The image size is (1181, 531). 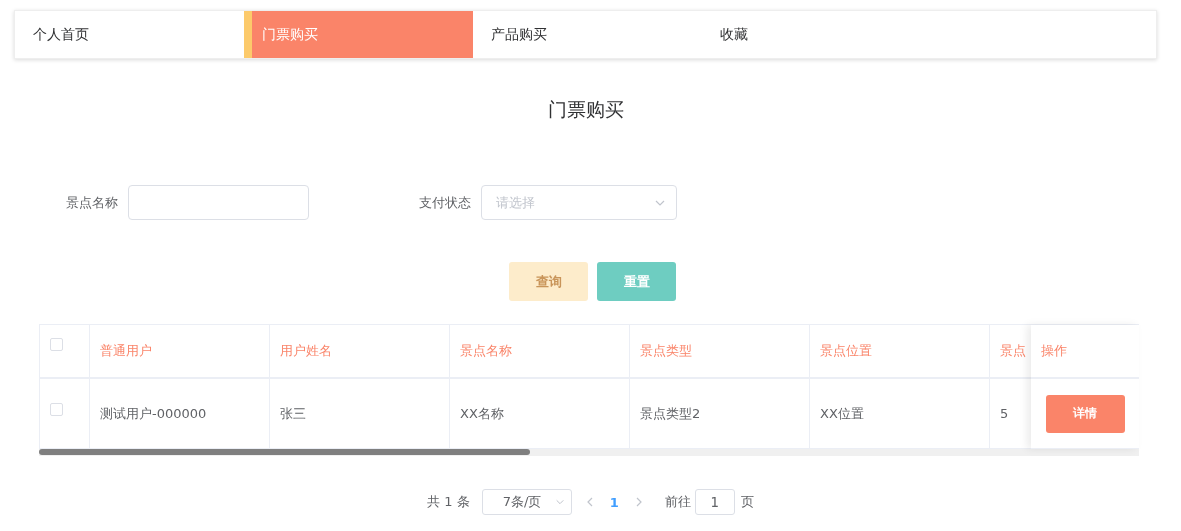 I want to click on nav-tab: 门票购买, so click(x=358, y=34).